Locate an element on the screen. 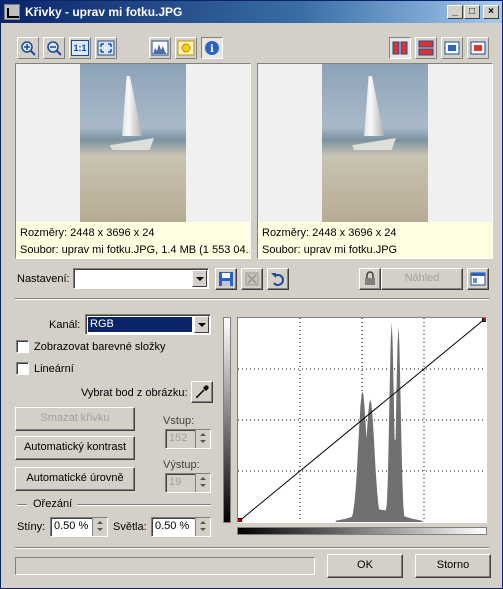 The width and height of the screenshot is (503, 589). actual-size-button: 1:1 is located at coordinates (80, 48).